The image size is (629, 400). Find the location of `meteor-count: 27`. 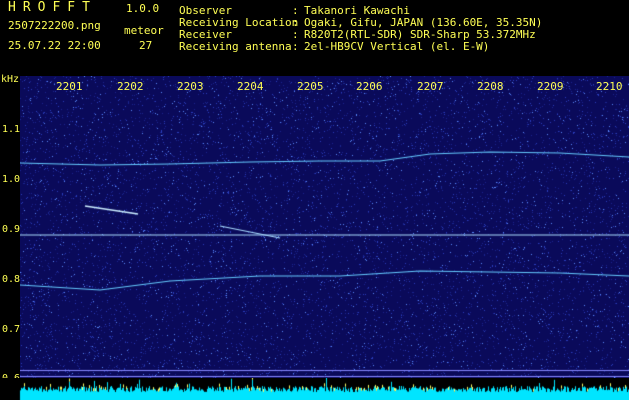

meteor-count: 27 is located at coordinates (146, 45).